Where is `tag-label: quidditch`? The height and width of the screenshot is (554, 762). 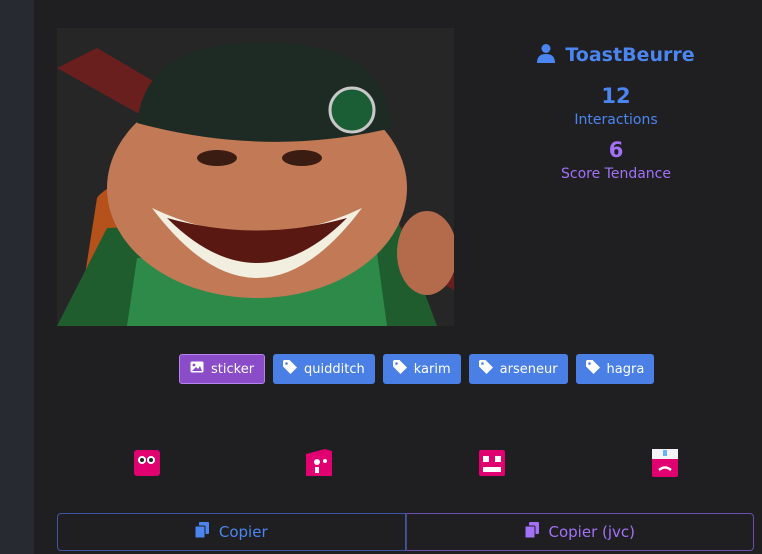 tag-label: quidditch is located at coordinates (334, 369).